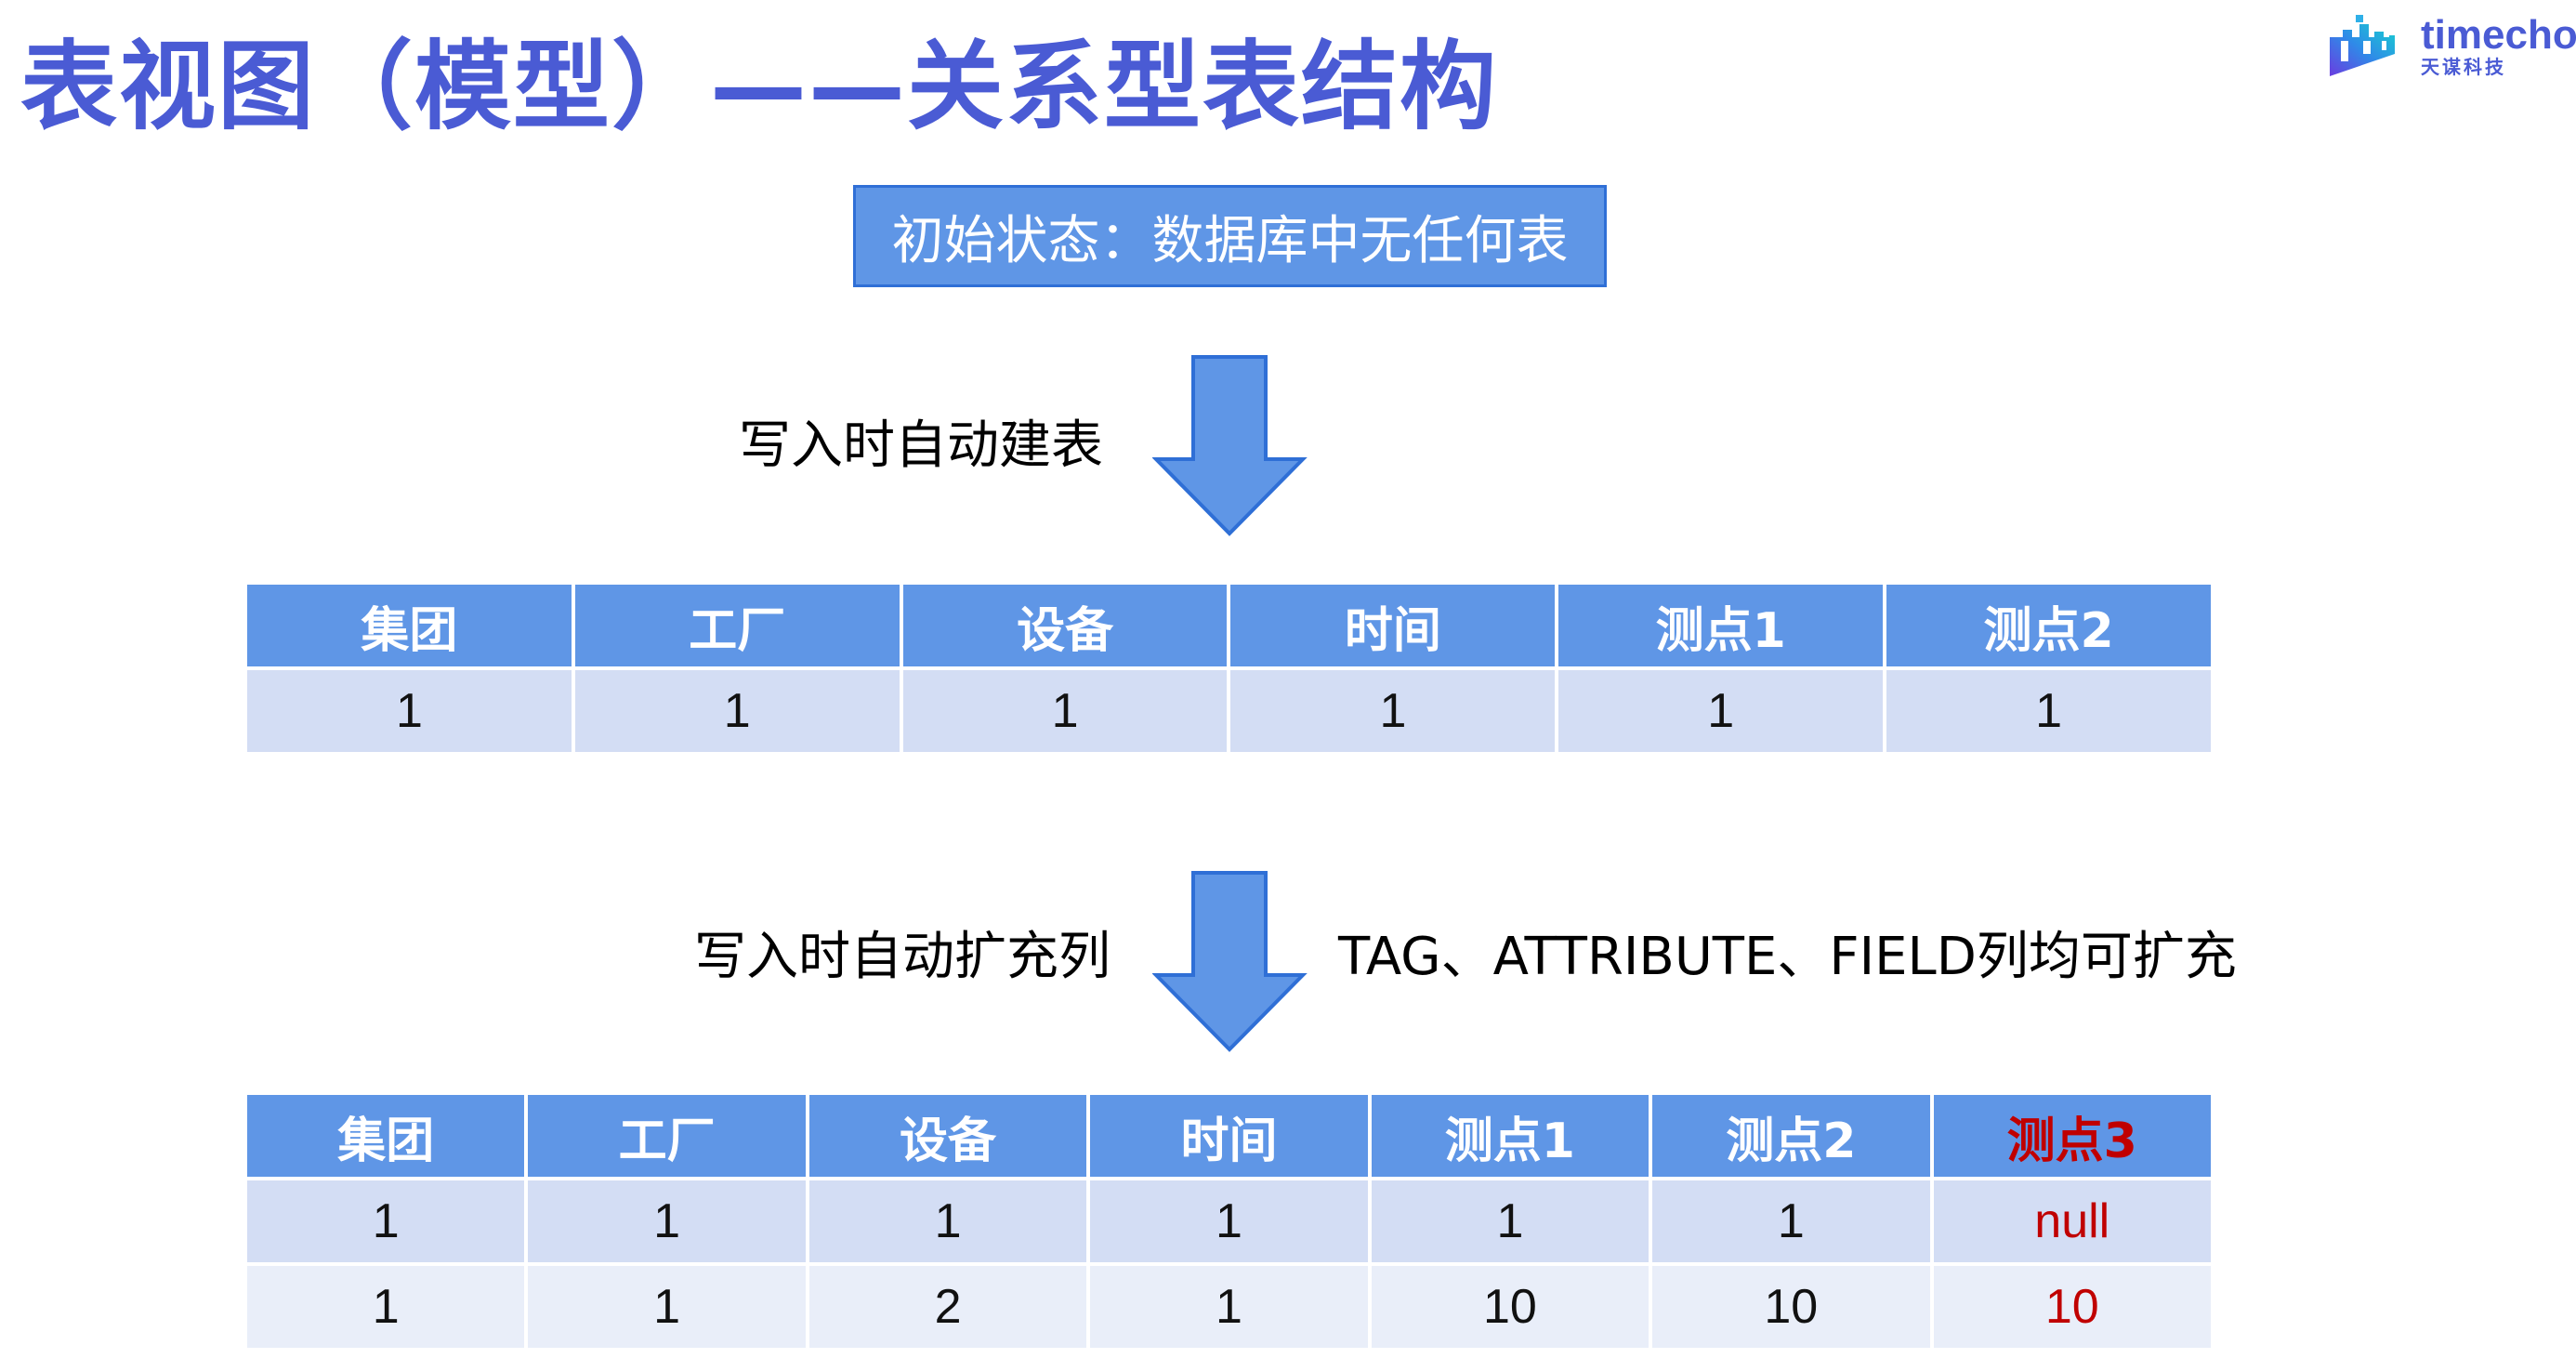 This screenshot has width=2576, height=1371. What do you see at coordinates (2362, 45) in the screenshot?
I see `timecho-logo-icon` at bounding box center [2362, 45].